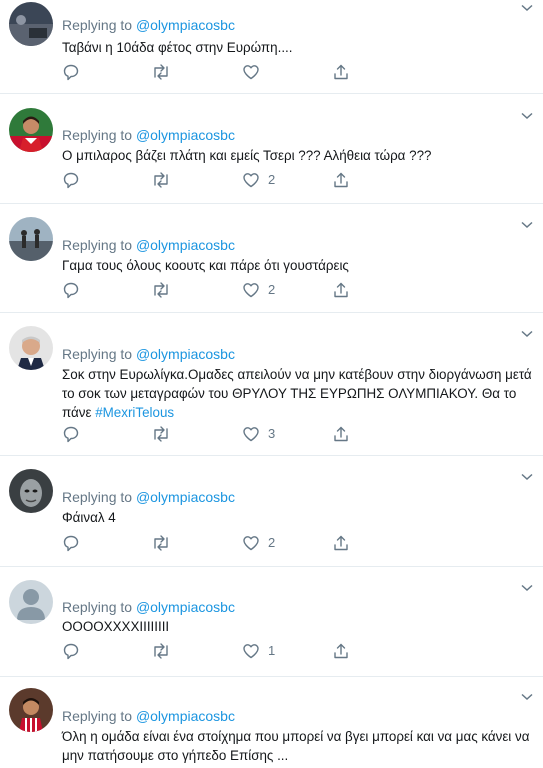  I want to click on tweet: Replying to @olympiacosbc Φάιναλ 4 2, so click(271, 511).